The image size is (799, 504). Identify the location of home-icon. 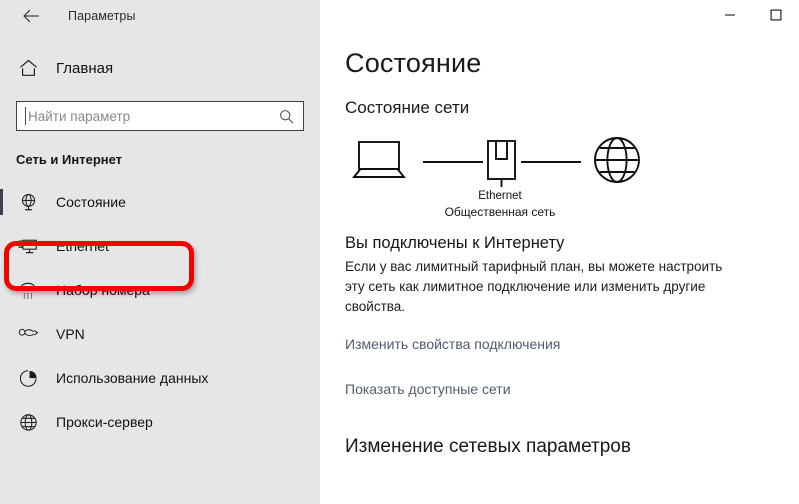
(28, 68).